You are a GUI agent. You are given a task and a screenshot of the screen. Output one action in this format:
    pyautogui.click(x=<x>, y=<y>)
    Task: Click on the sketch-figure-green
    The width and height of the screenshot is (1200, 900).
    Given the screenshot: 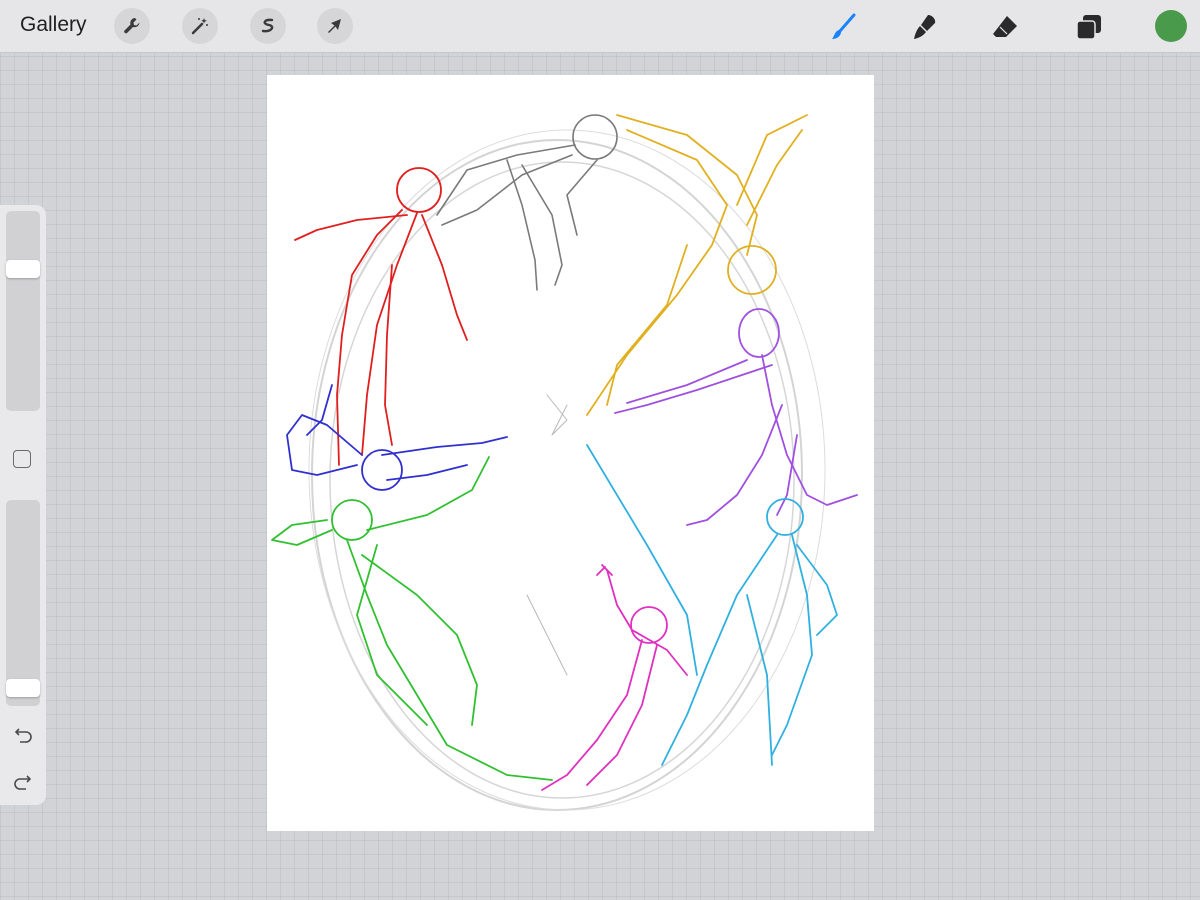 What is the action you would take?
    pyautogui.click(x=412, y=618)
    